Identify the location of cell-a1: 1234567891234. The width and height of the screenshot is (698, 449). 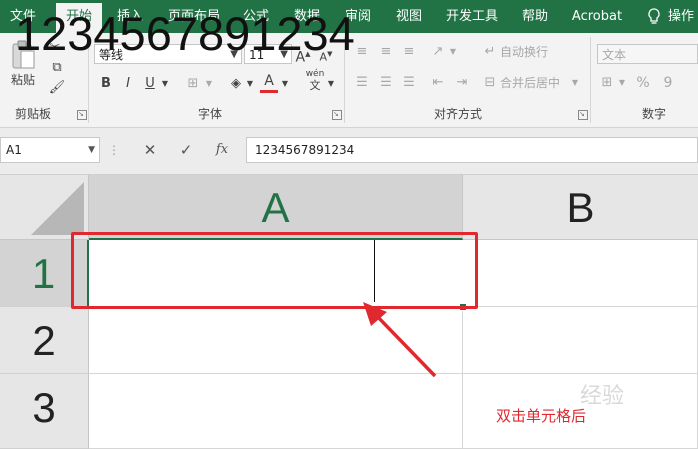
(187, 33).